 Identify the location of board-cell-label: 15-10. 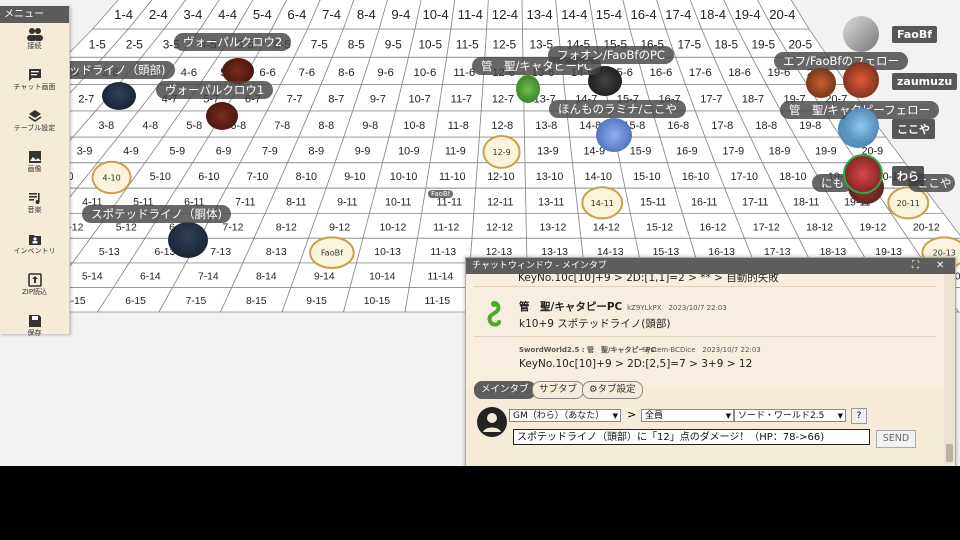
(646, 177).